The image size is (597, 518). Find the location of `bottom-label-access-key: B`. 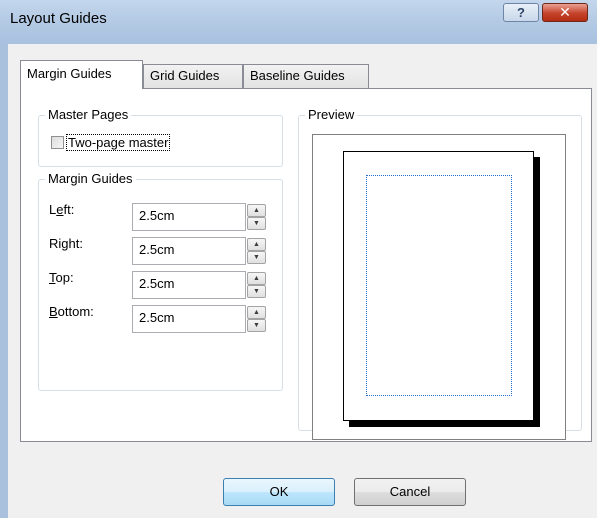

bottom-label-access-key: B is located at coordinates (53, 311).